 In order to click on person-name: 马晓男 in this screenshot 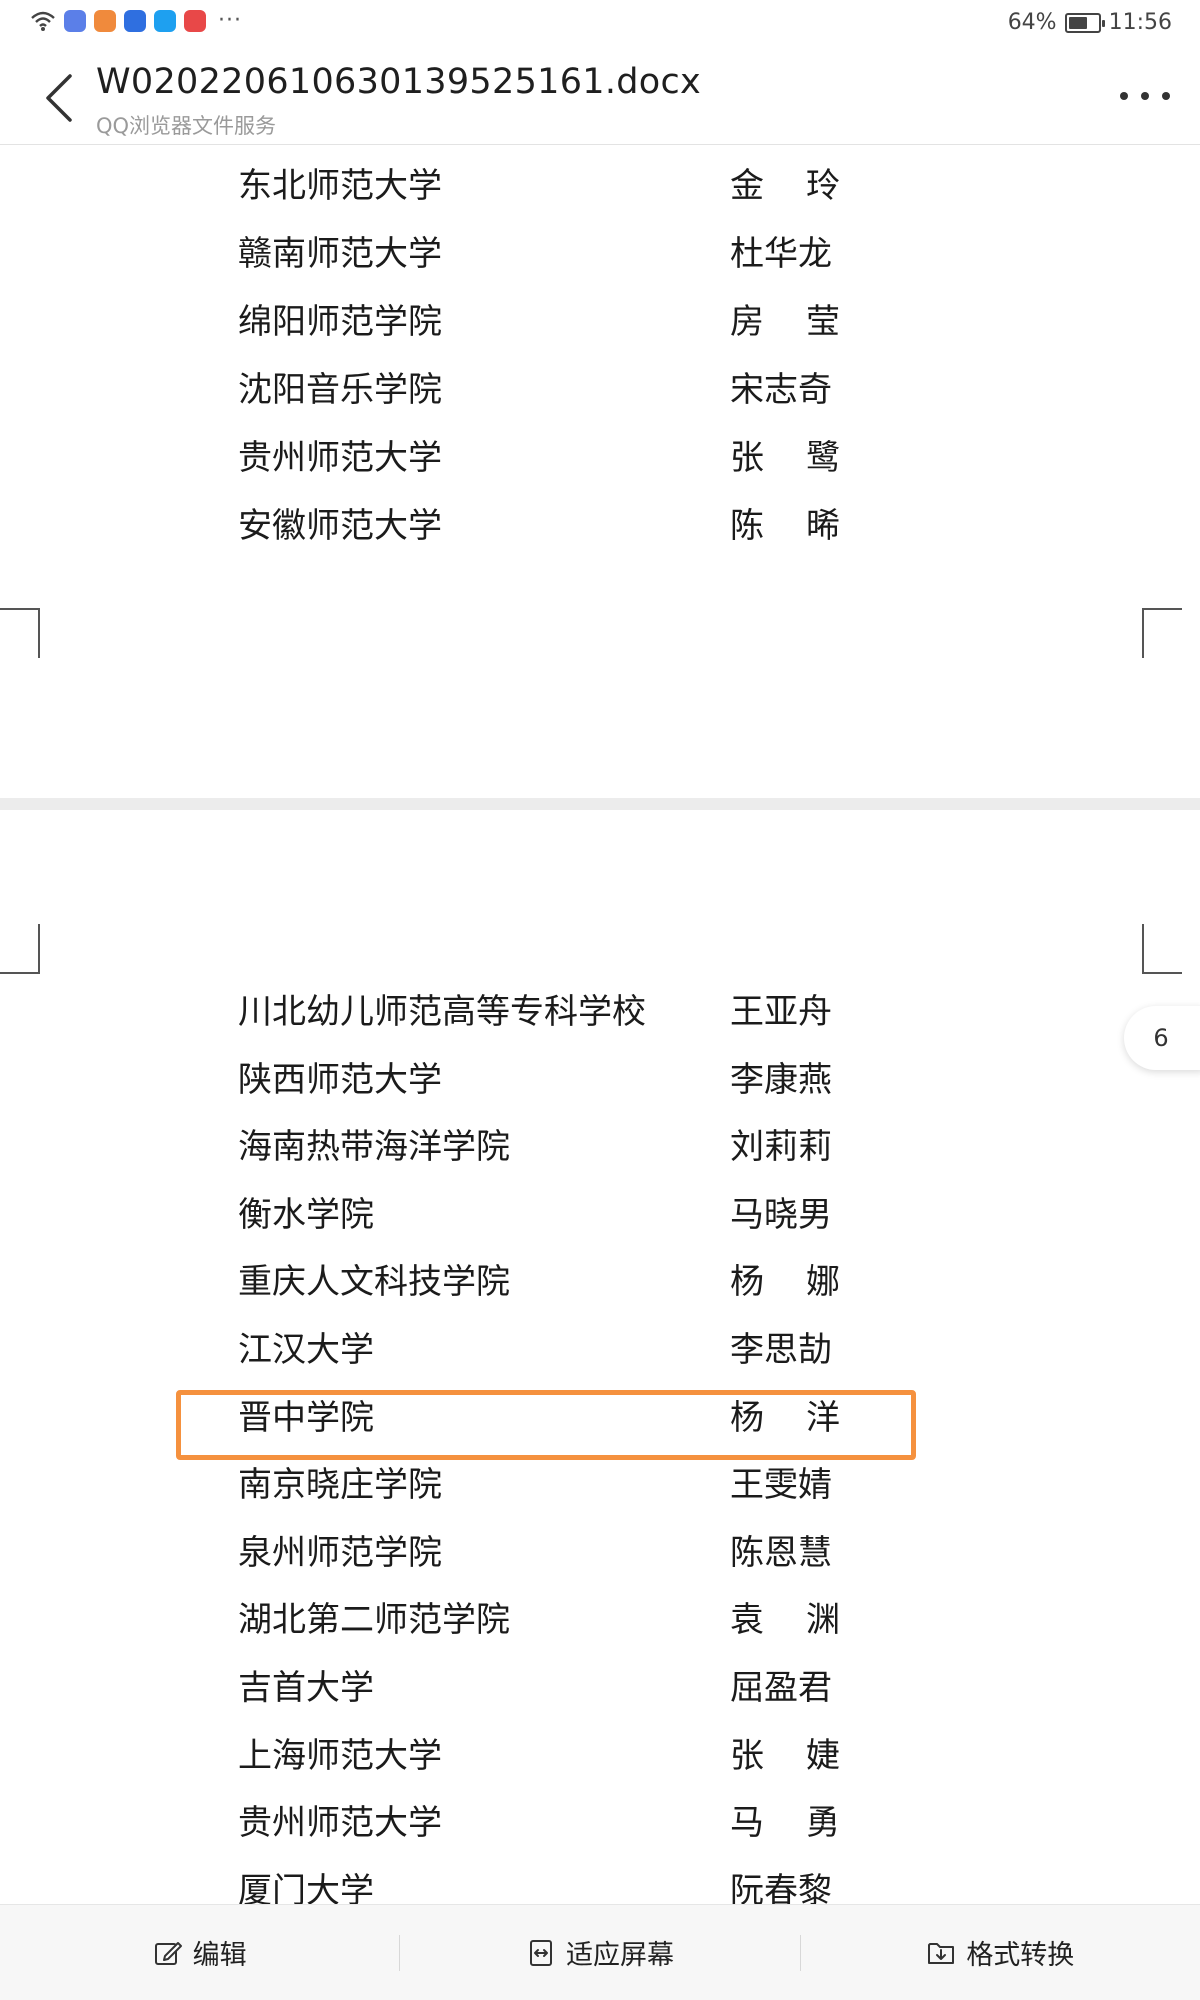, I will do `click(785, 1215)`.